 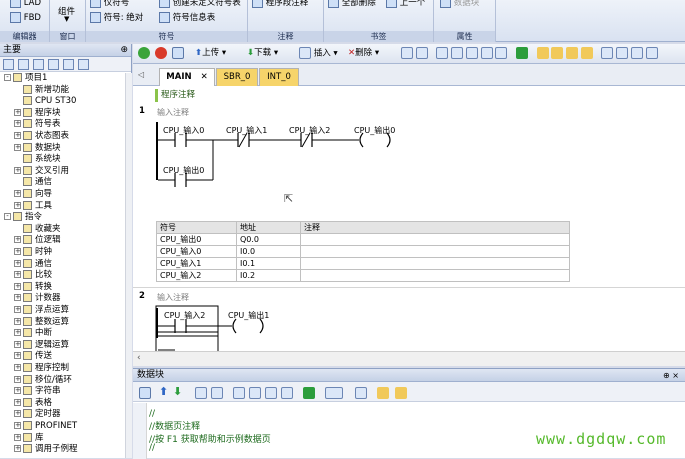 What do you see at coordinates (174, 425) in the screenshot?
I see `datablock-line: //数据页注释` at bounding box center [174, 425].